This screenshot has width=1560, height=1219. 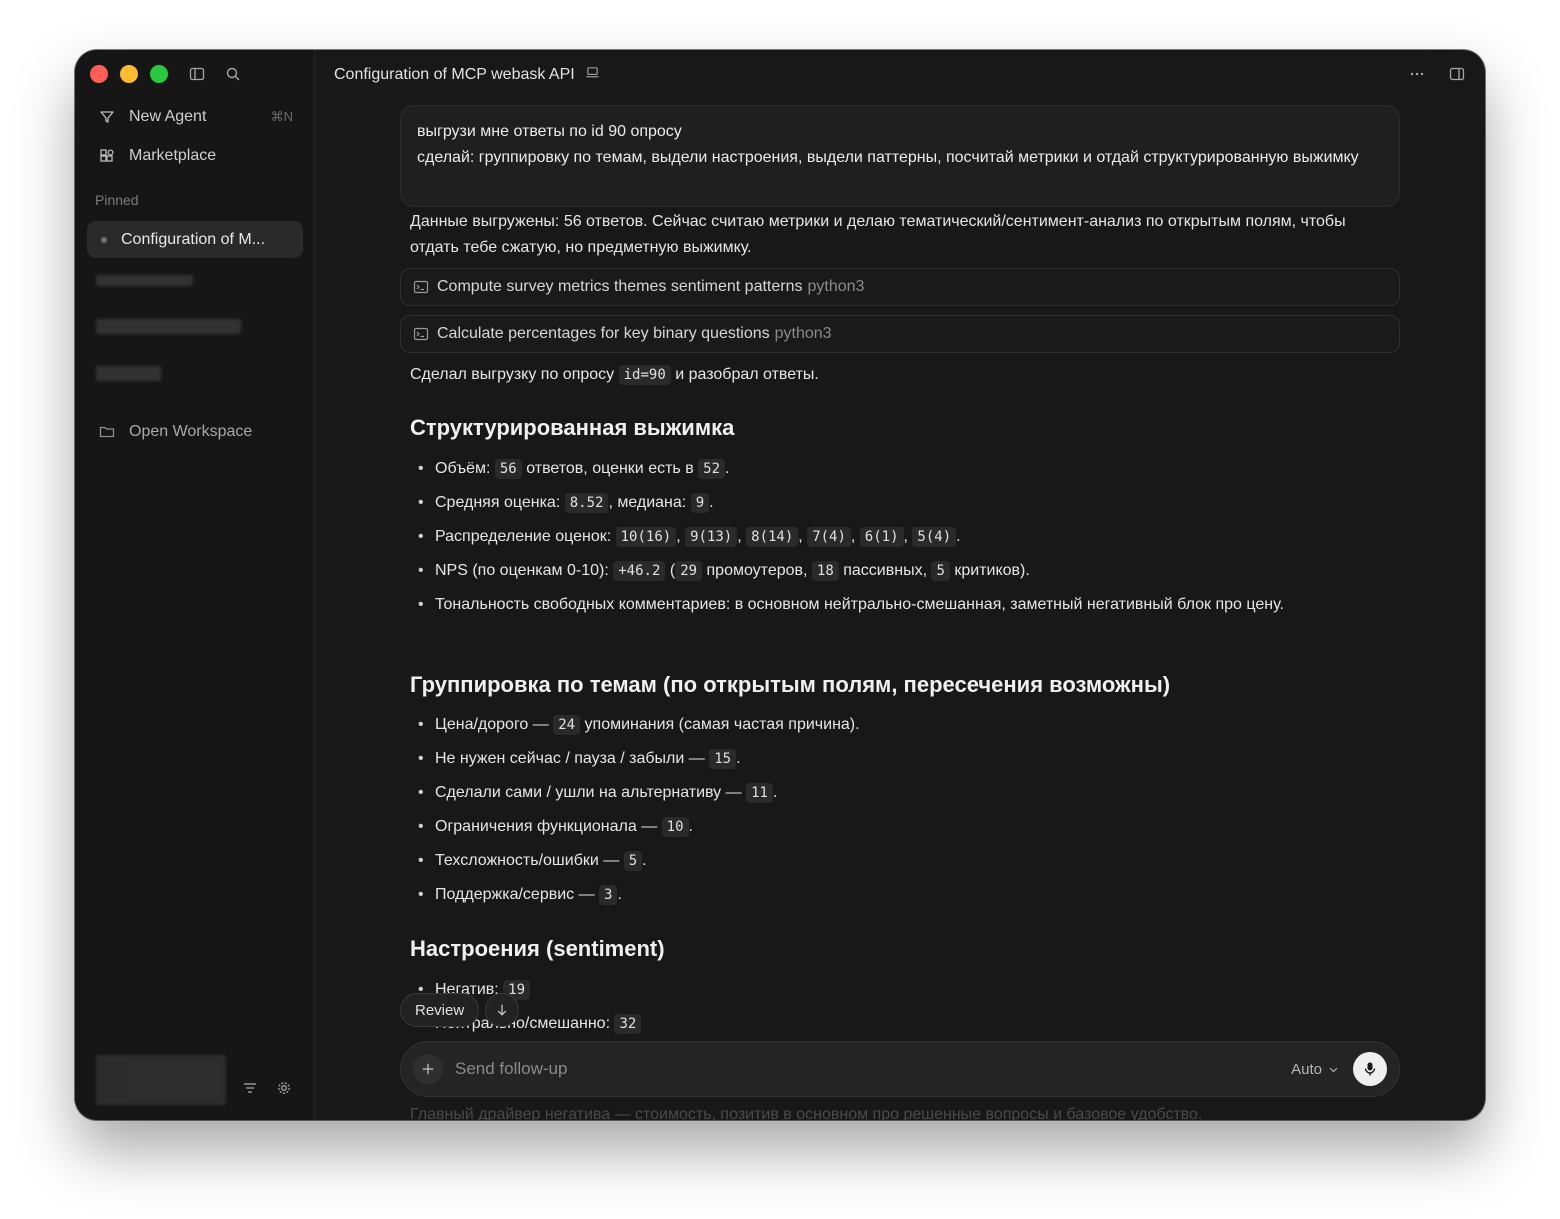 I want to click on composer: Auto, so click(x=900, y=1069).